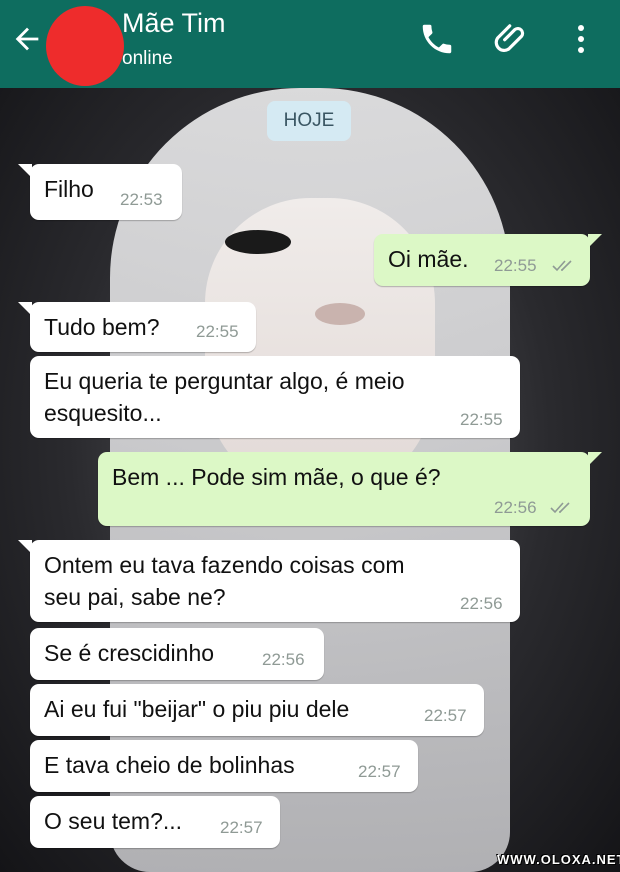 The image size is (620, 872). What do you see at coordinates (129, 653) in the screenshot?
I see `message-text: Se é crescidinho` at bounding box center [129, 653].